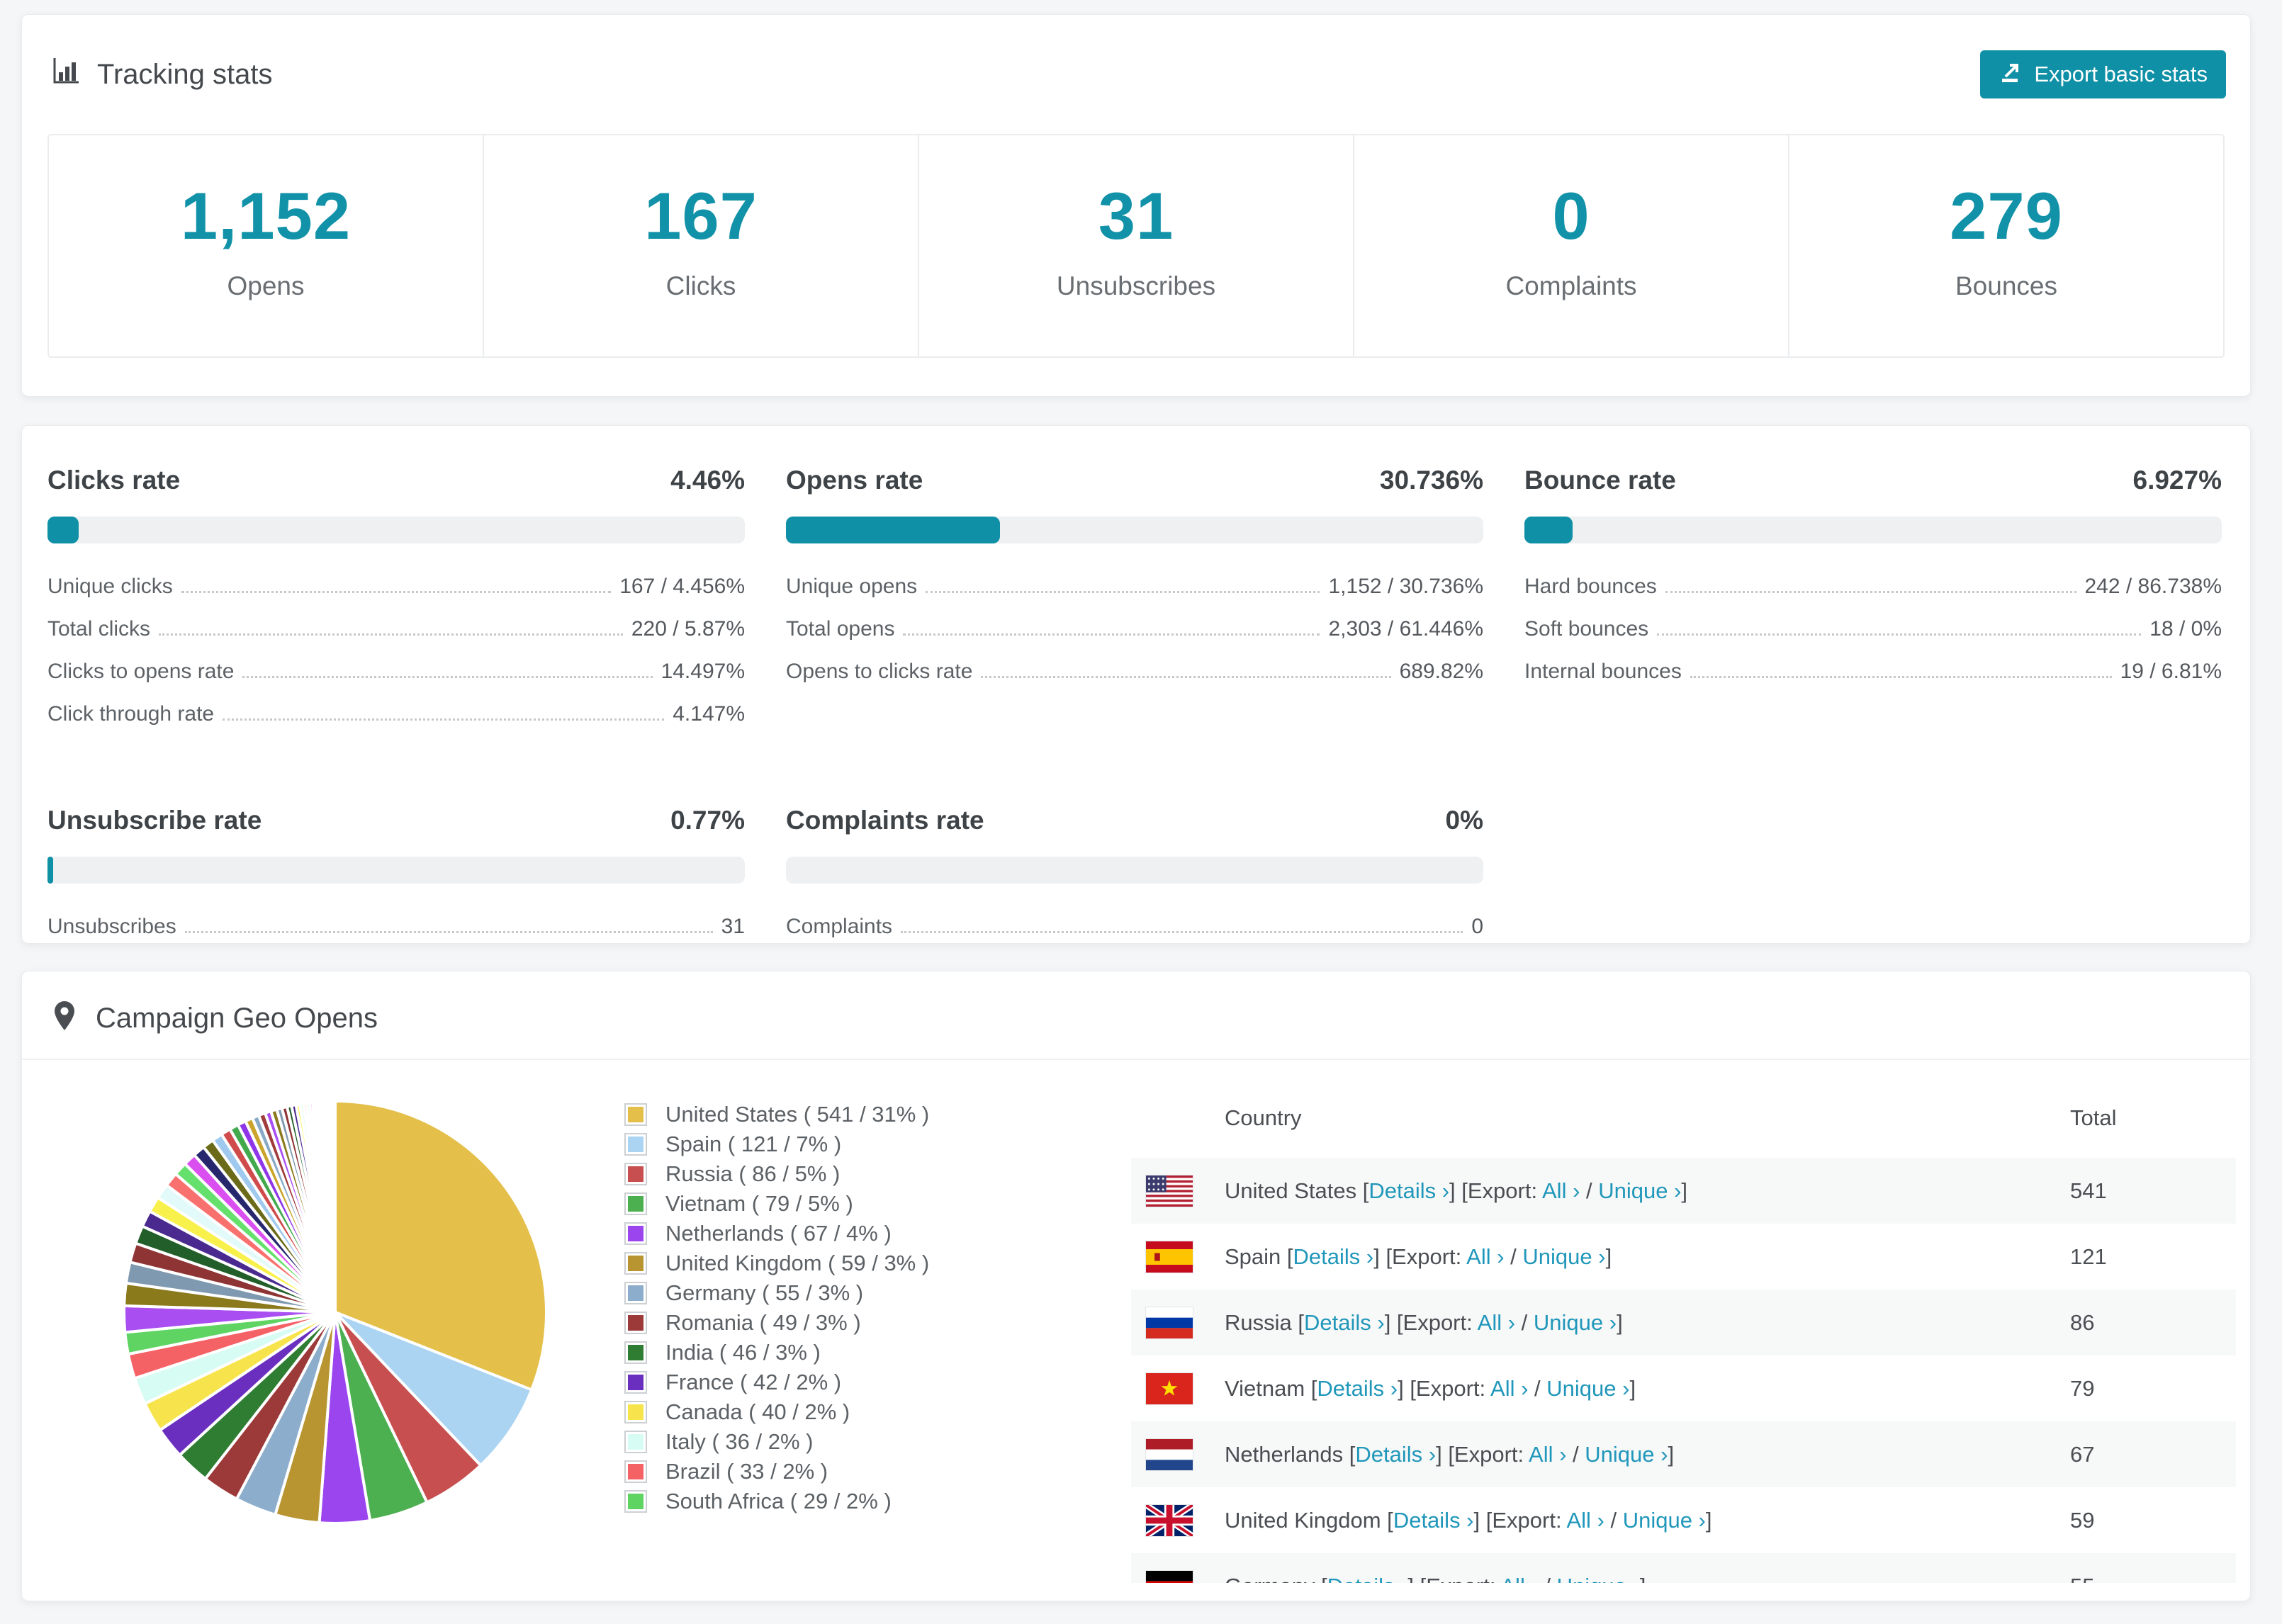 The image size is (2282, 1624). What do you see at coordinates (396, 672) in the screenshot?
I see `rate-detail-row: Clicks to opens rate 14.497%` at bounding box center [396, 672].